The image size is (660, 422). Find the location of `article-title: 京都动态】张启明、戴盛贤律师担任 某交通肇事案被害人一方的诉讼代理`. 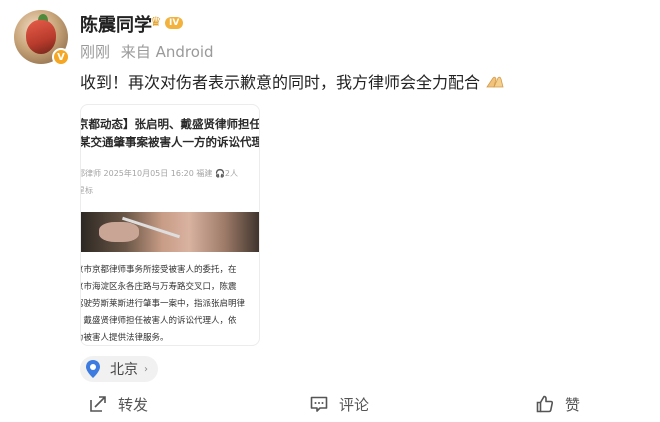

article-title: 京都动态】张启明、戴盛贤律师担任 某交通肇事案被害人一方的诉讼代理 is located at coordinates (170, 133).